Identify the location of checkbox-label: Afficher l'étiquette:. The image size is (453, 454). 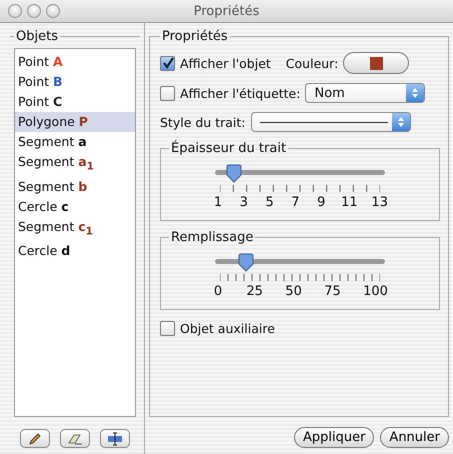
(240, 93).